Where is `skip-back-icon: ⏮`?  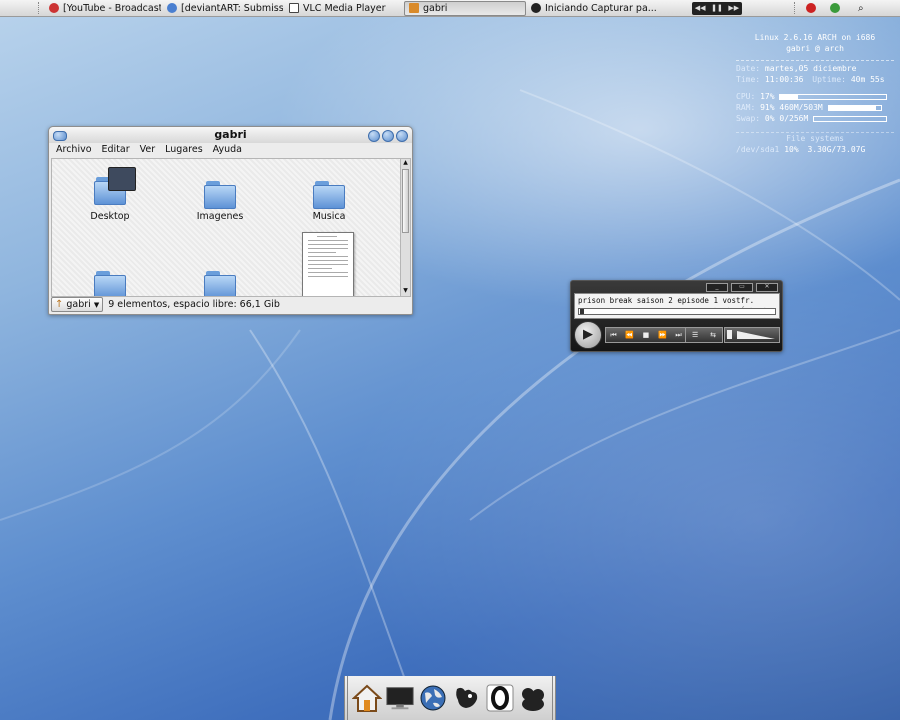
skip-back-icon: ⏮ is located at coordinates (613, 335).